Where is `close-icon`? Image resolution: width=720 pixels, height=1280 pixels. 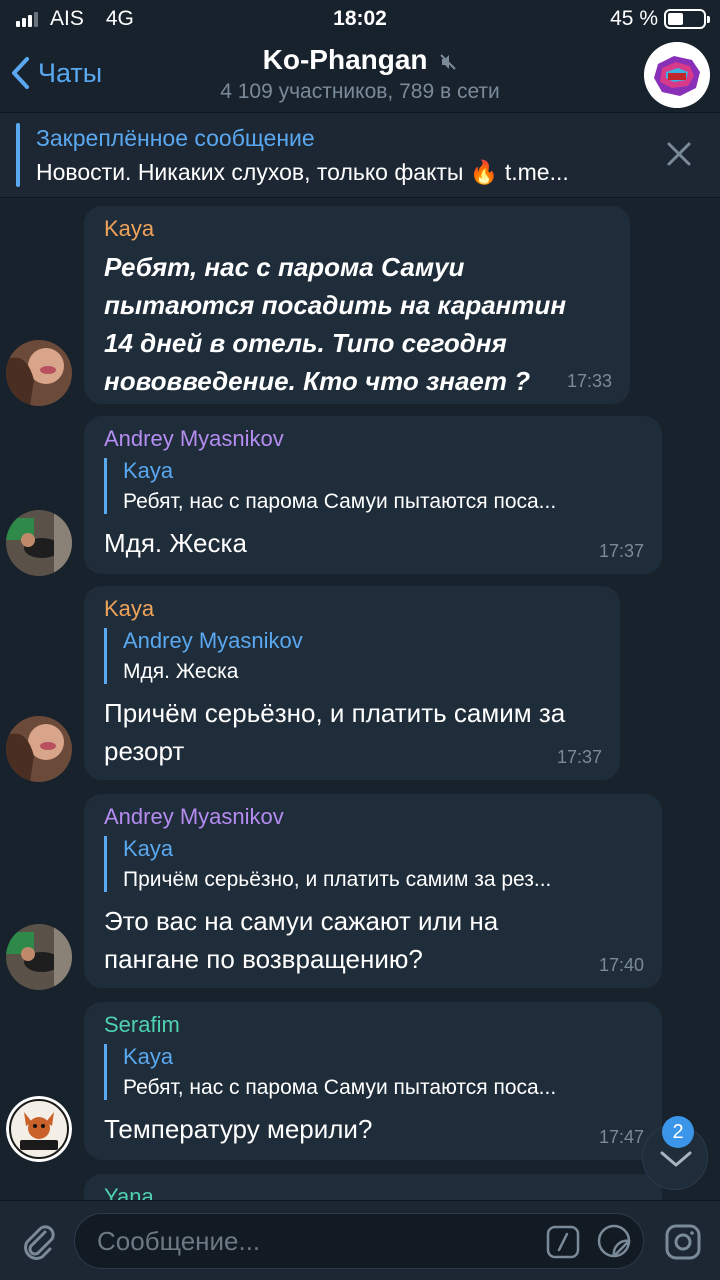
close-icon is located at coordinates (679, 154).